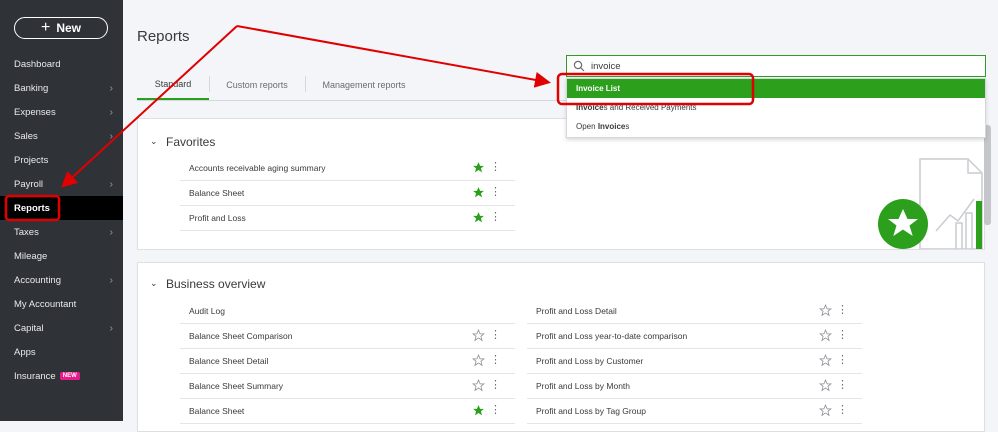 Image resolution: width=998 pixels, height=432 pixels. I want to click on sidebar-item-label: Projects, so click(31, 160).